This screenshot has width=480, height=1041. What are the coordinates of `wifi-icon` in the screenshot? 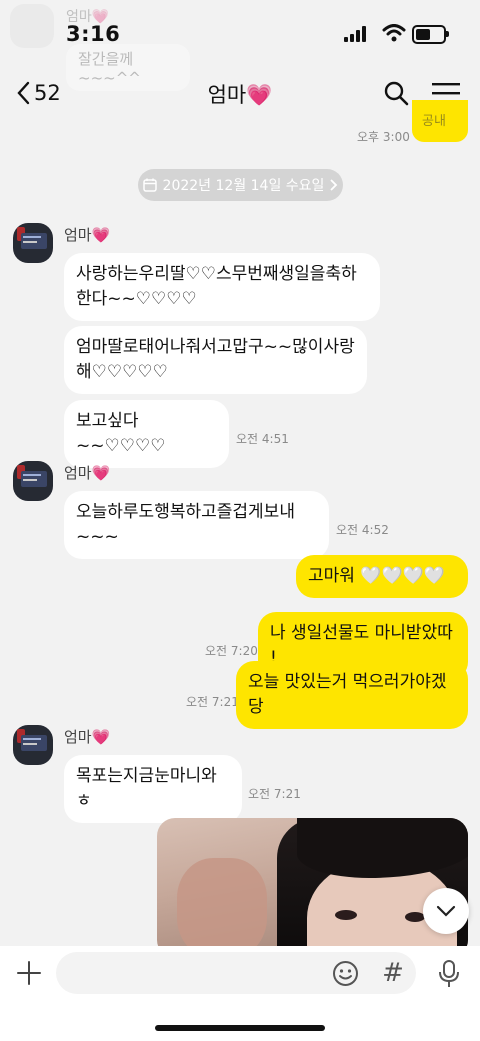 It's located at (394, 33).